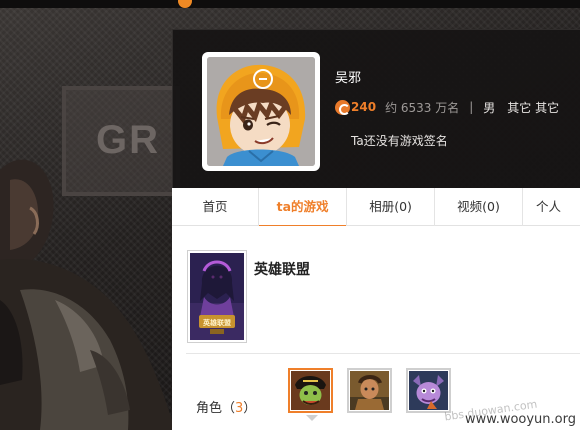  I want to click on top-bar, so click(290, 4).